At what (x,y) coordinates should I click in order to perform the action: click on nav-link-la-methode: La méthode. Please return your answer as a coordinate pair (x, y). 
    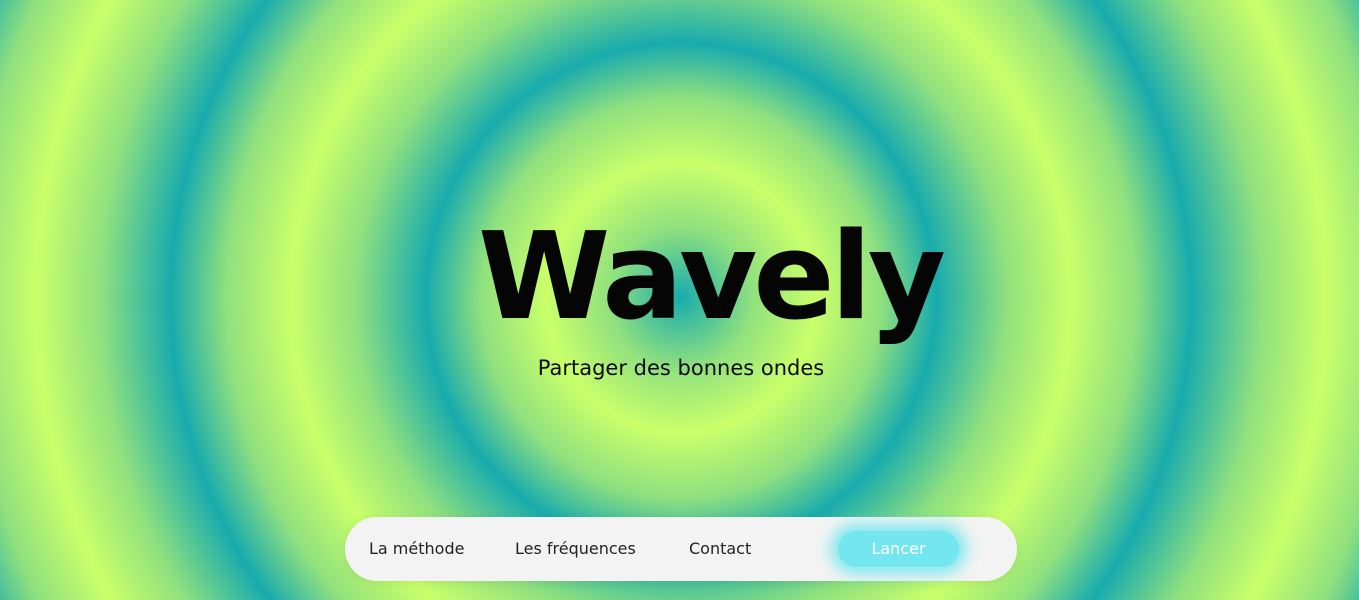
    Looking at the image, I should click on (416, 549).